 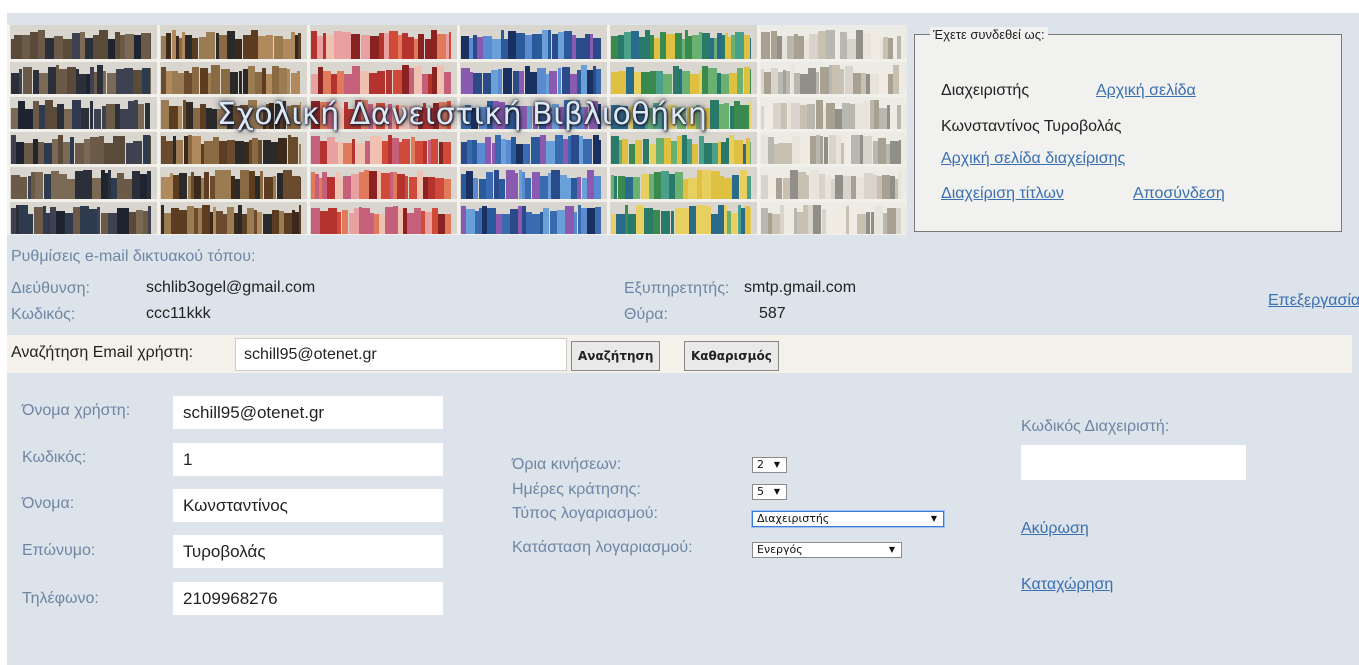 I want to click on user-name: Κωνσταντίνος Τυροβολάς, so click(x=1031, y=126).